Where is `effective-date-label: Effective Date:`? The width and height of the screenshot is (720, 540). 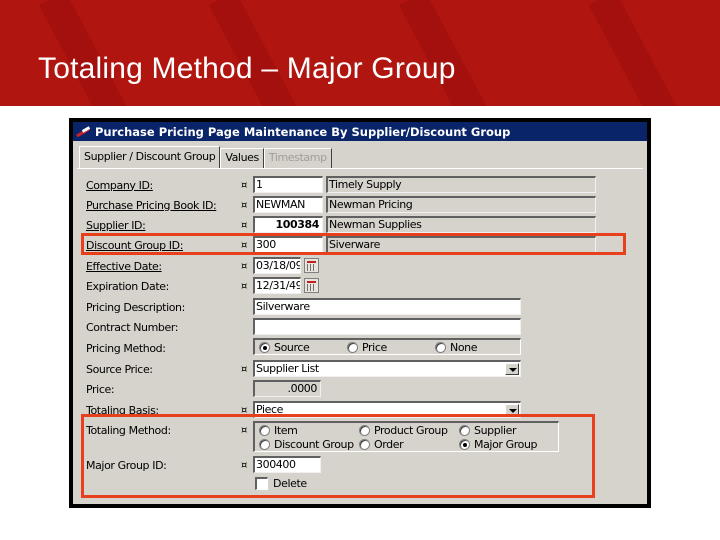
effective-date-label: Effective Date: is located at coordinates (166, 266).